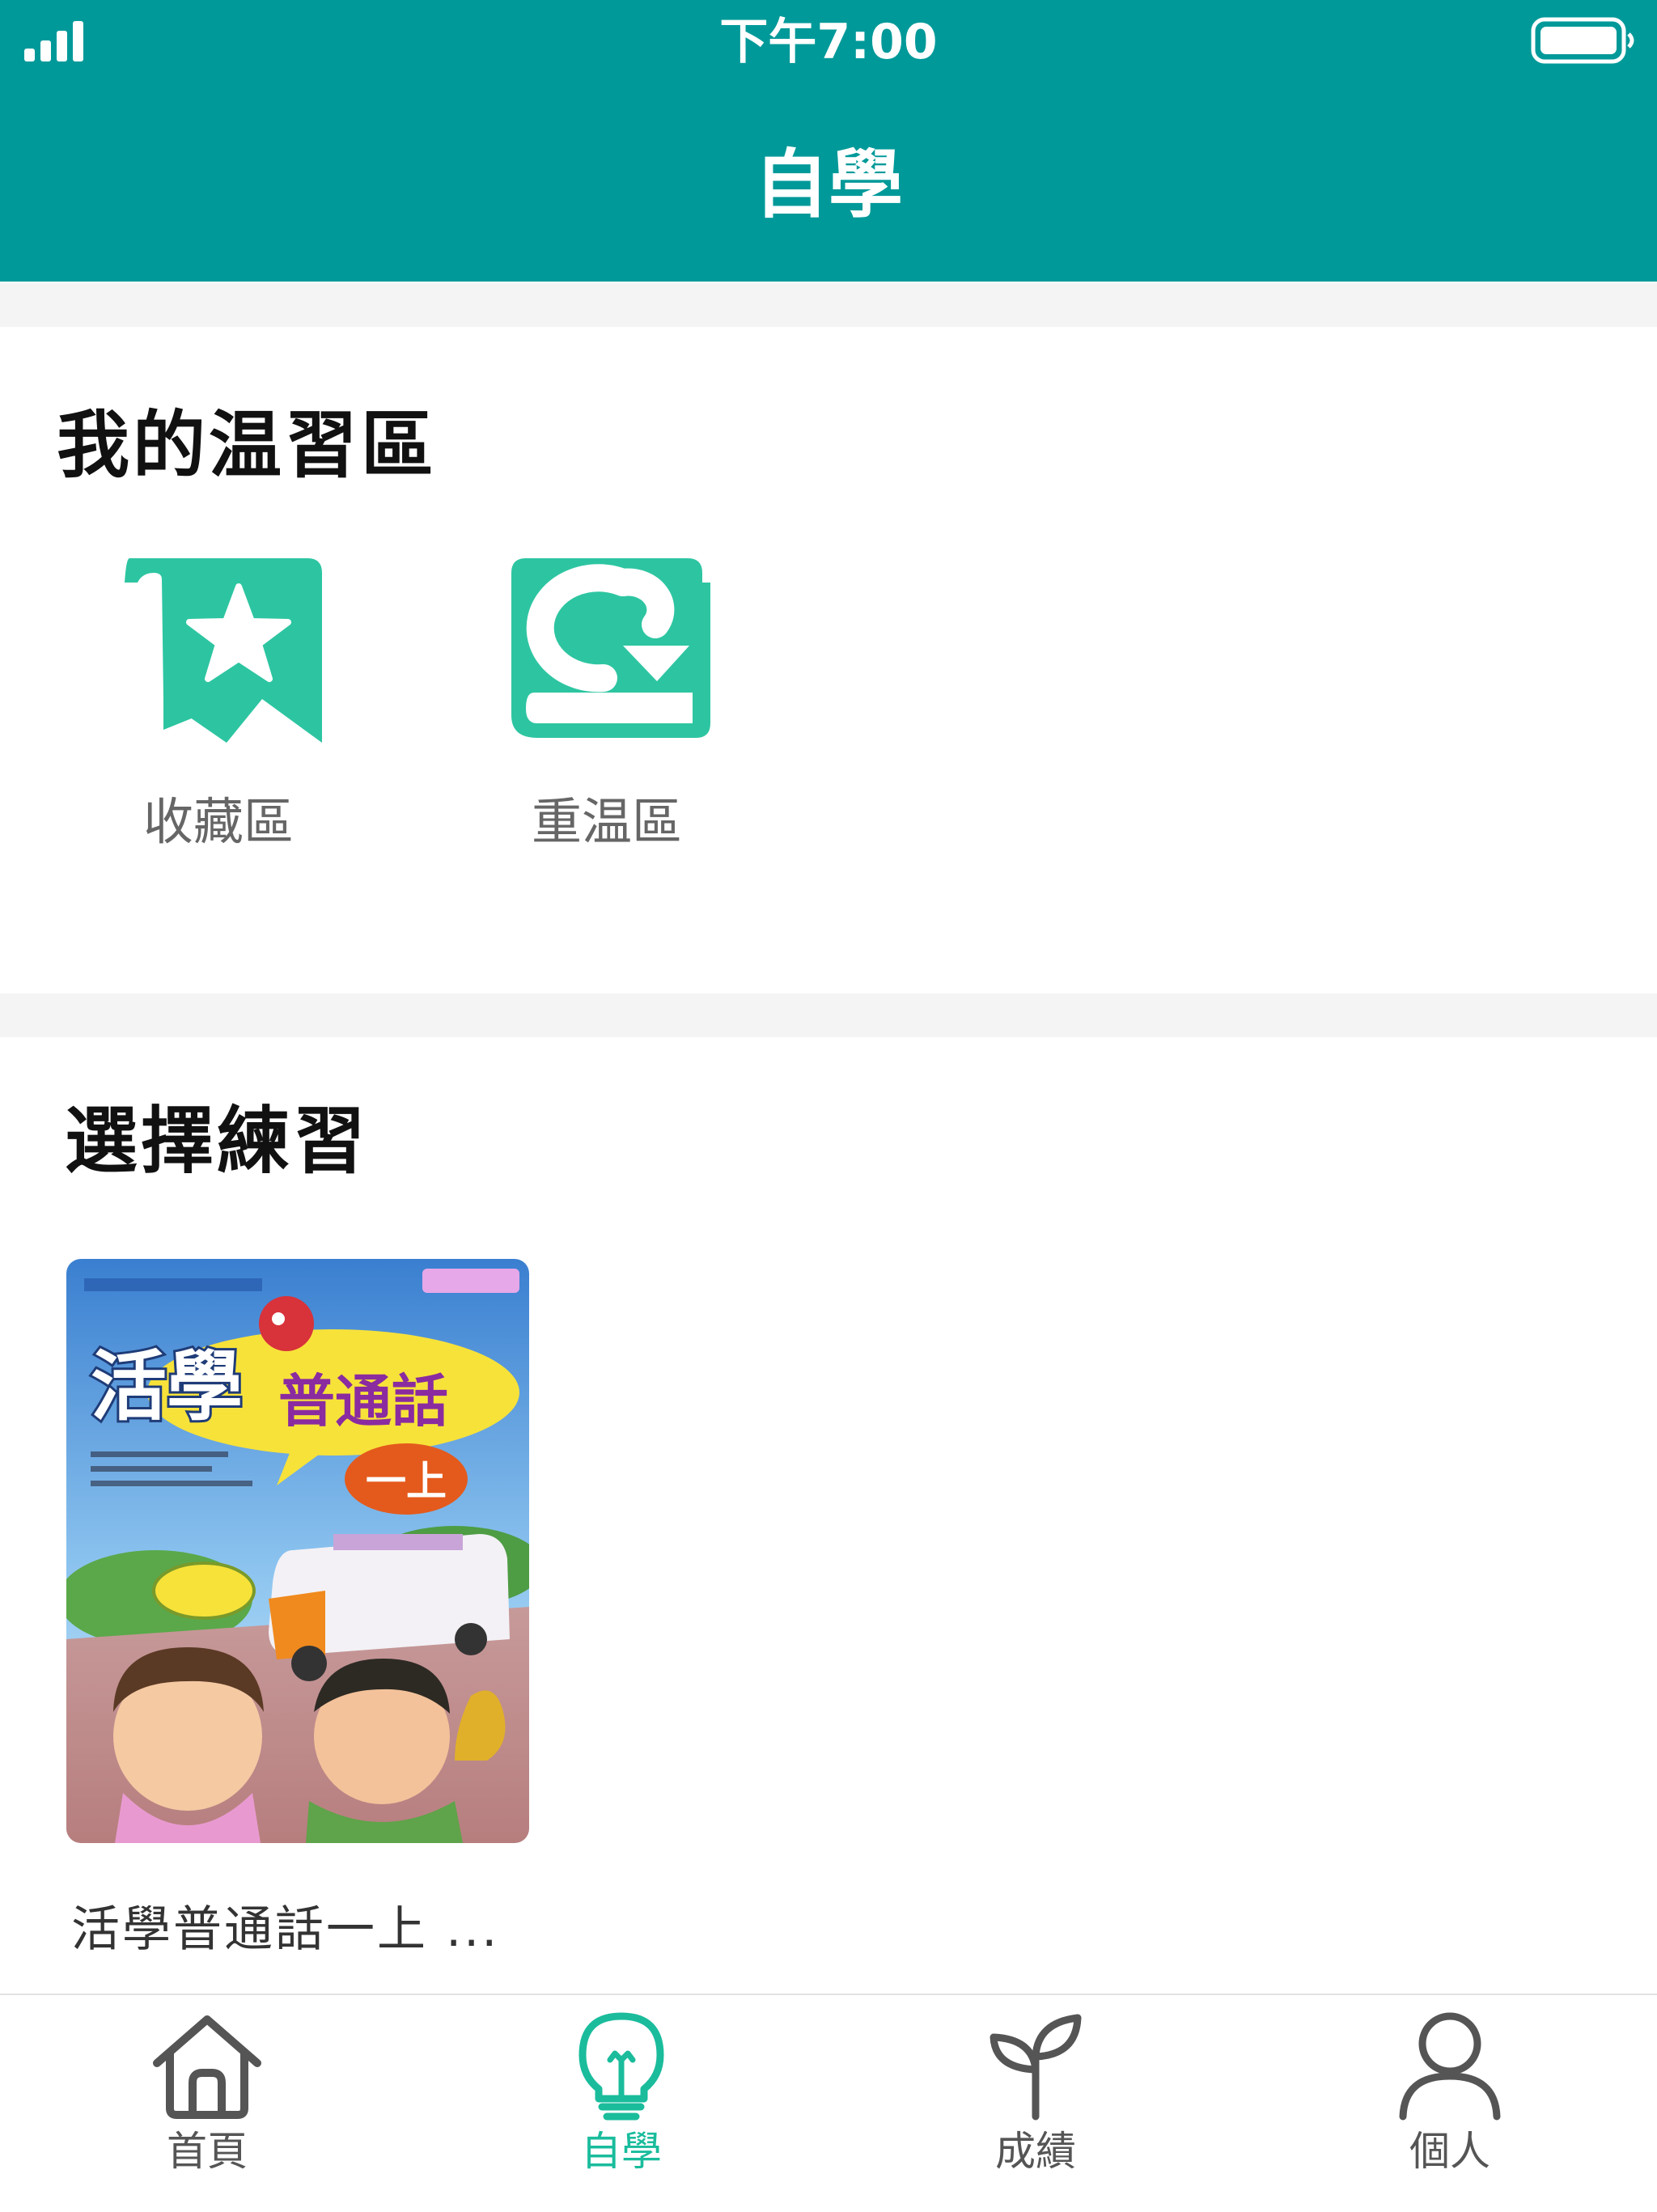 The height and width of the screenshot is (2212, 1657). I want to click on tab-self-study: 自學, so click(621, 2103).